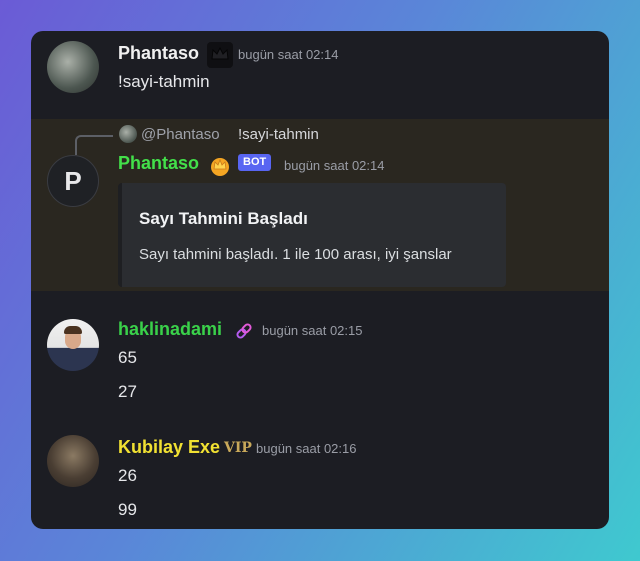 Image resolution: width=640 pixels, height=561 pixels. What do you see at coordinates (170, 329) in the screenshot?
I see `author-name: haklinadami` at bounding box center [170, 329].